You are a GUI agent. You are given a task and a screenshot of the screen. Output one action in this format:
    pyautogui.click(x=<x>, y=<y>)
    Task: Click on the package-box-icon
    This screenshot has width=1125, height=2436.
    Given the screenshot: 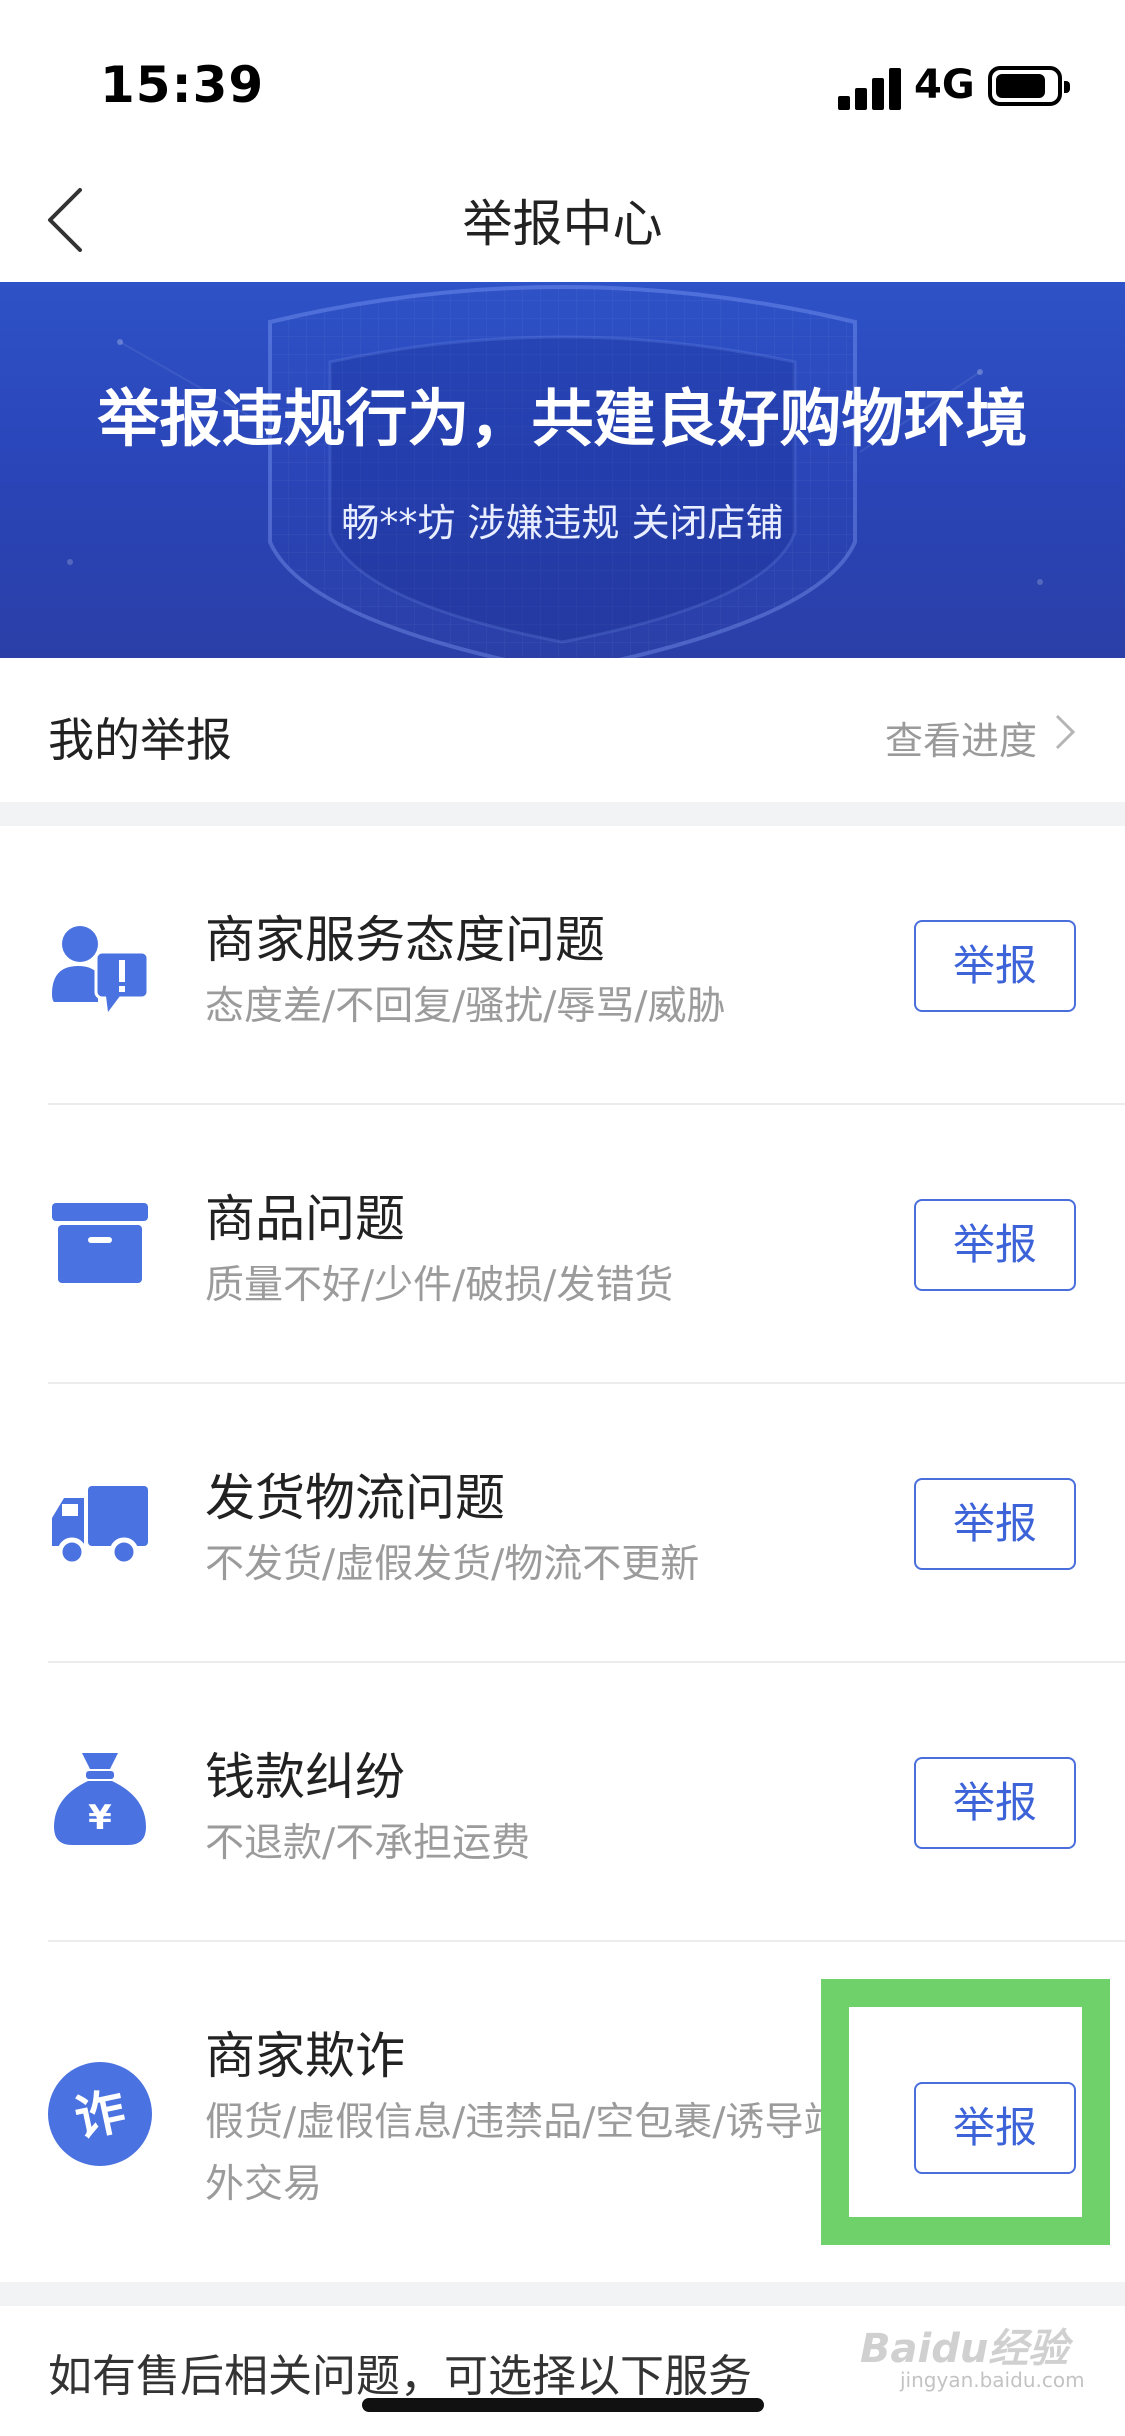 What is the action you would take?
    pyautogui.click(x=100, y=1243)
    